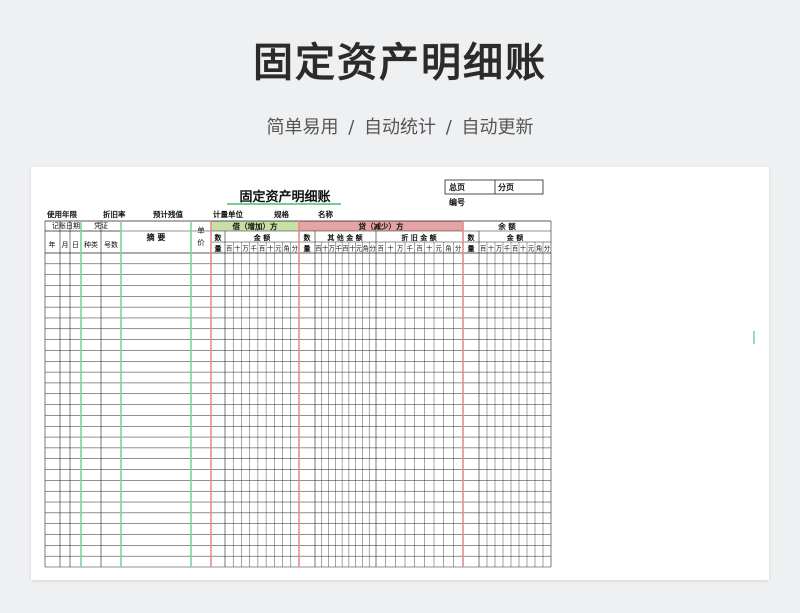 Image resolution: width=800 pixels, height=613 pixels. Describe the element at coordinates (284, 197) in the screenshot. I see `ledger-title: 固定资产明细账` at that location.